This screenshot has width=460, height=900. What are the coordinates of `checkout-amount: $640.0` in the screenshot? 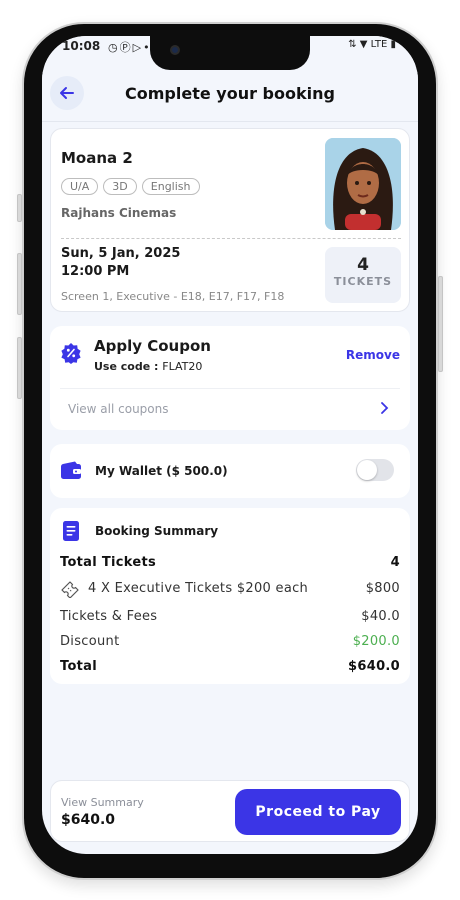 It's located at (88, 820).